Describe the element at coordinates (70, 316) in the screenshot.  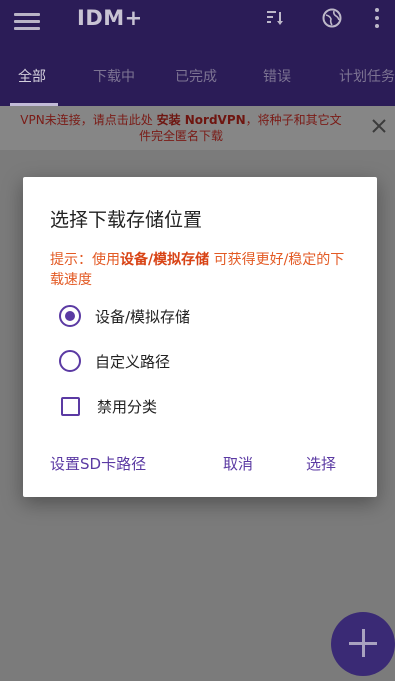
I see `radio-checked` at that location.